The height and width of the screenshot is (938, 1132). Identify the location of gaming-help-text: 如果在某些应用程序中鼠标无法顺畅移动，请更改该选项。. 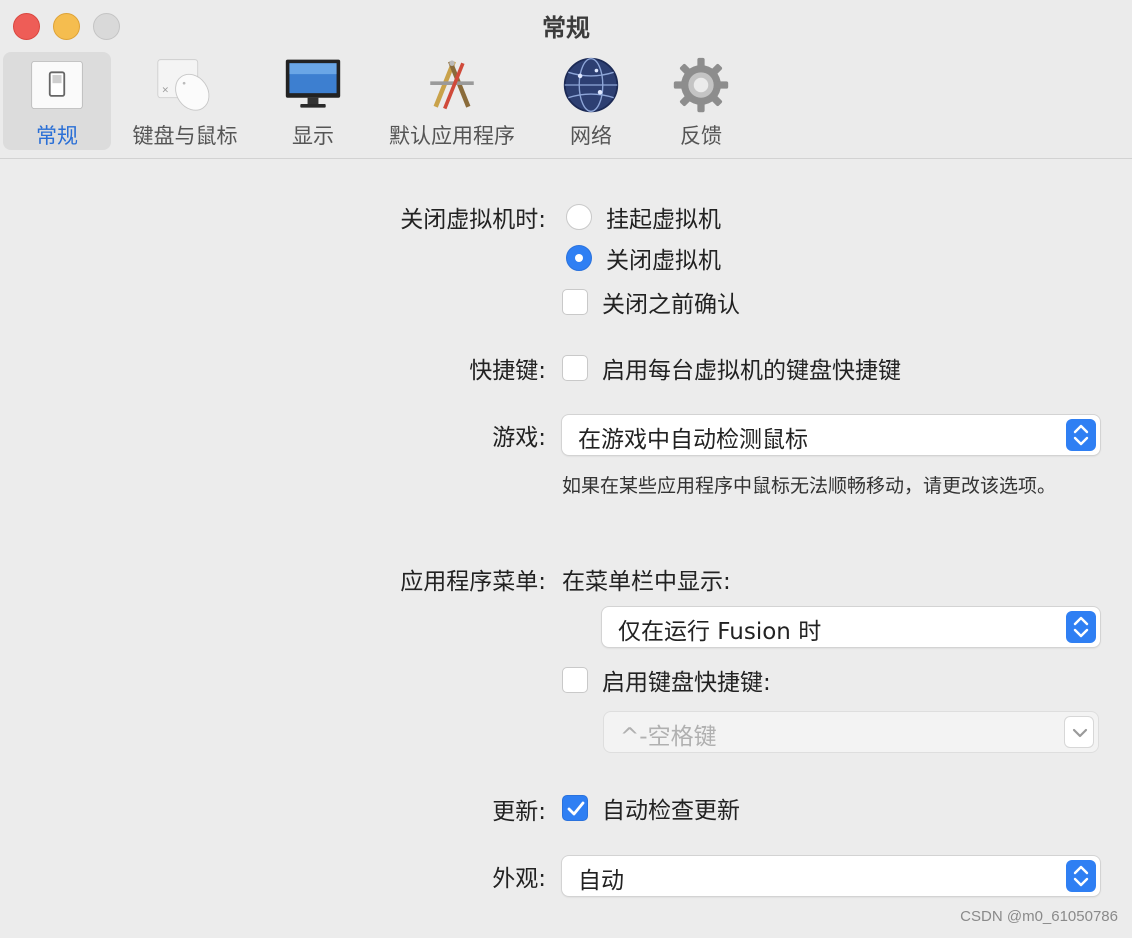
(809, 486).